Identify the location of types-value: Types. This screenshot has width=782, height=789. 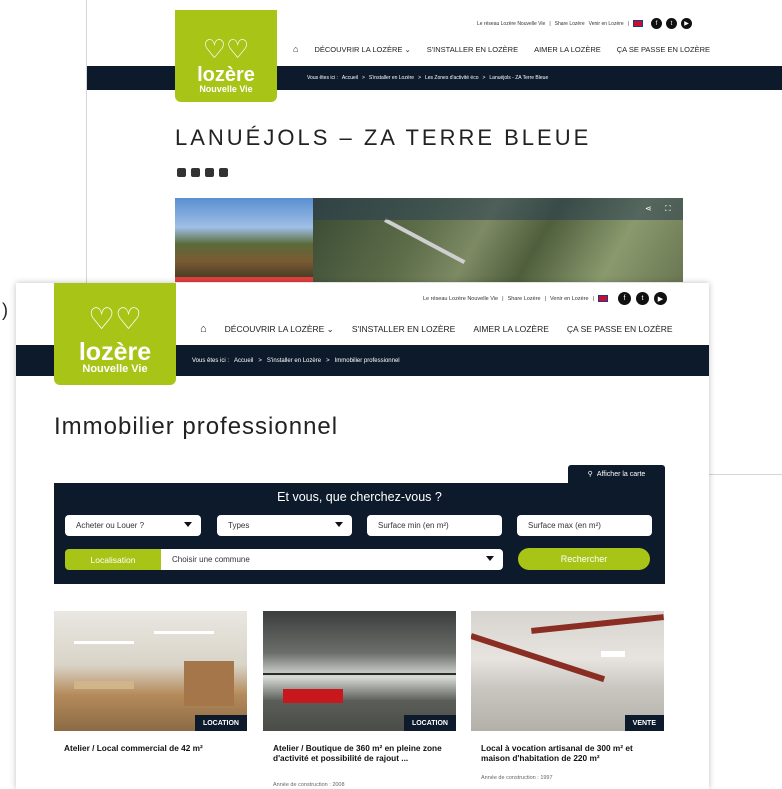
(239, 525).